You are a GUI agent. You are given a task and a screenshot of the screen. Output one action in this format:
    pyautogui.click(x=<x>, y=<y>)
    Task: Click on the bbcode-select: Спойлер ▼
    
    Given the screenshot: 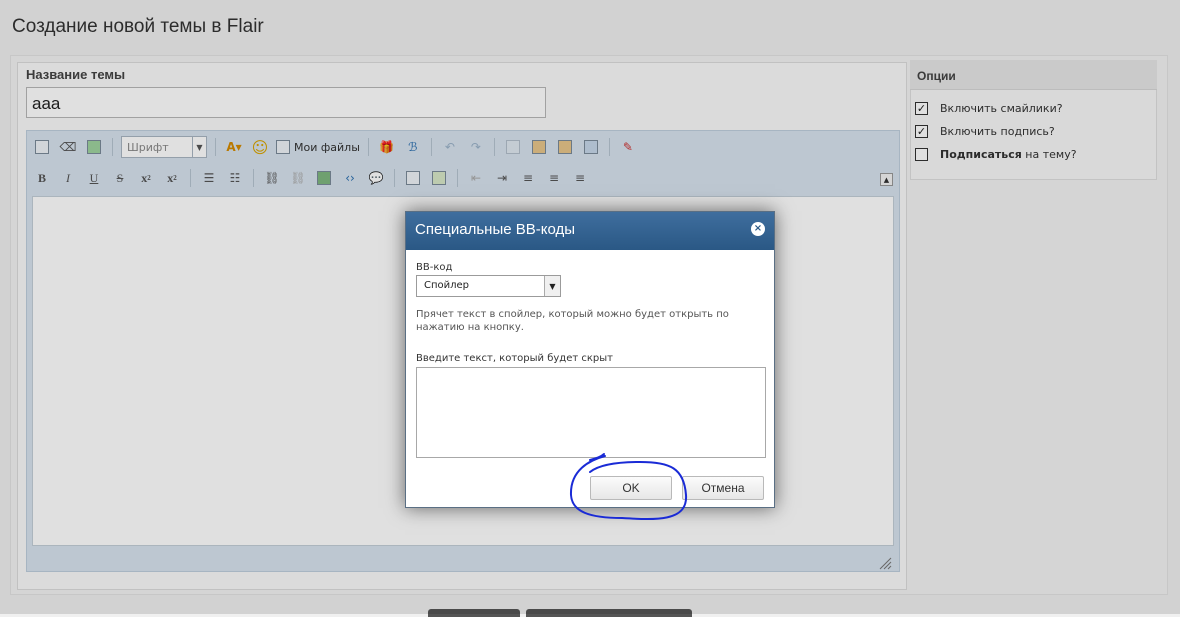 What is the action you would take?
    pyautogui.click(x=488, y=286)
    